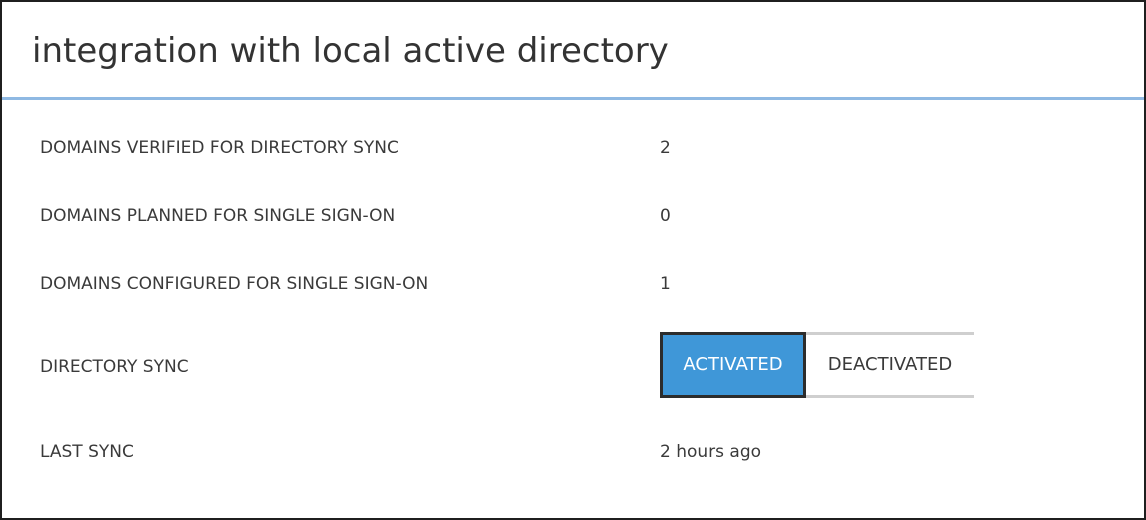 The width and height of the screenshot is (1146, 520). What do you see at coordinates (573, 452) in the screenshot?
I see `row-last-sync: LAST SYNC 2 hours ago` at bounding box center [573, 452].